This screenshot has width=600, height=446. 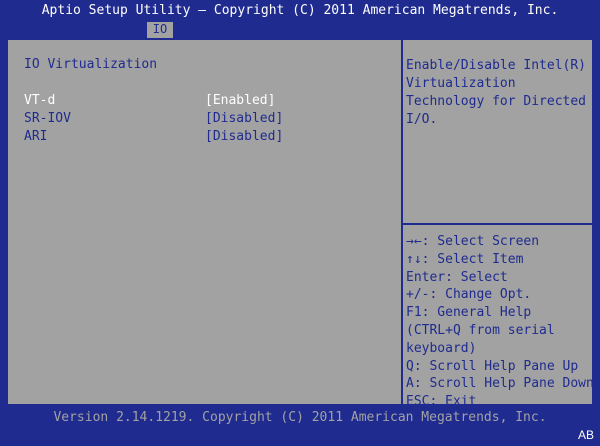 I want to click on tab-strip: IO, so click(x=300, y=30).